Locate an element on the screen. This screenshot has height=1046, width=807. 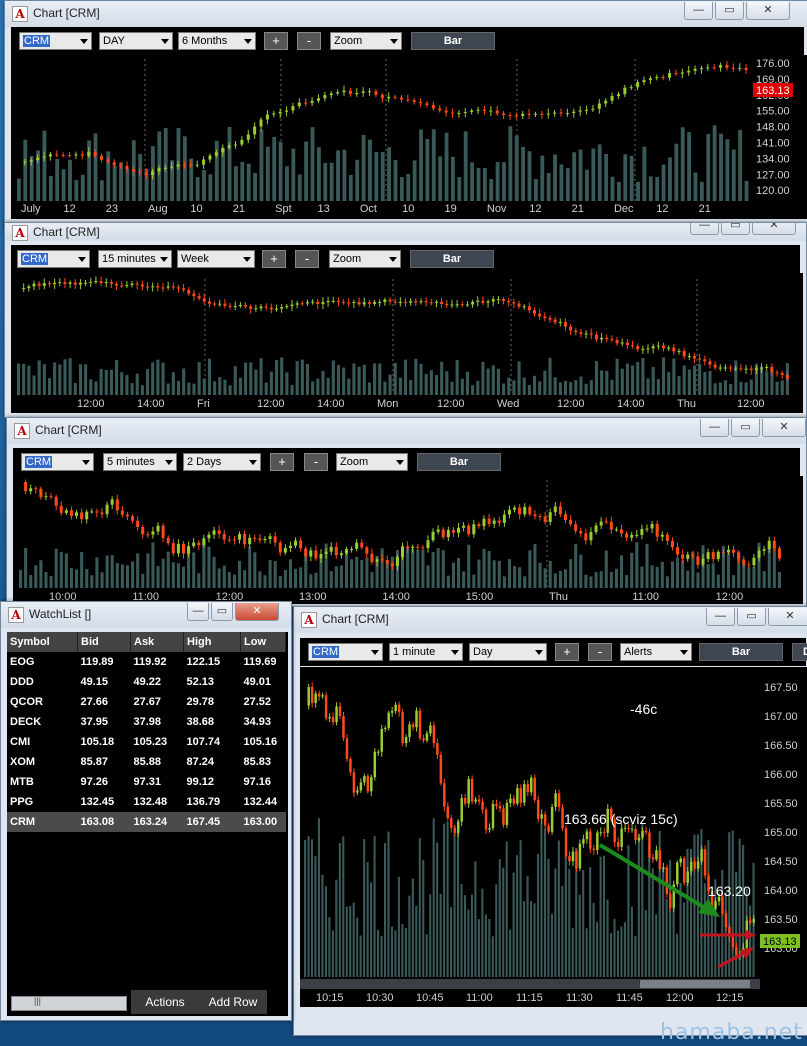
alerts-dropdown: Alerts is located at coordinates (656, 652).